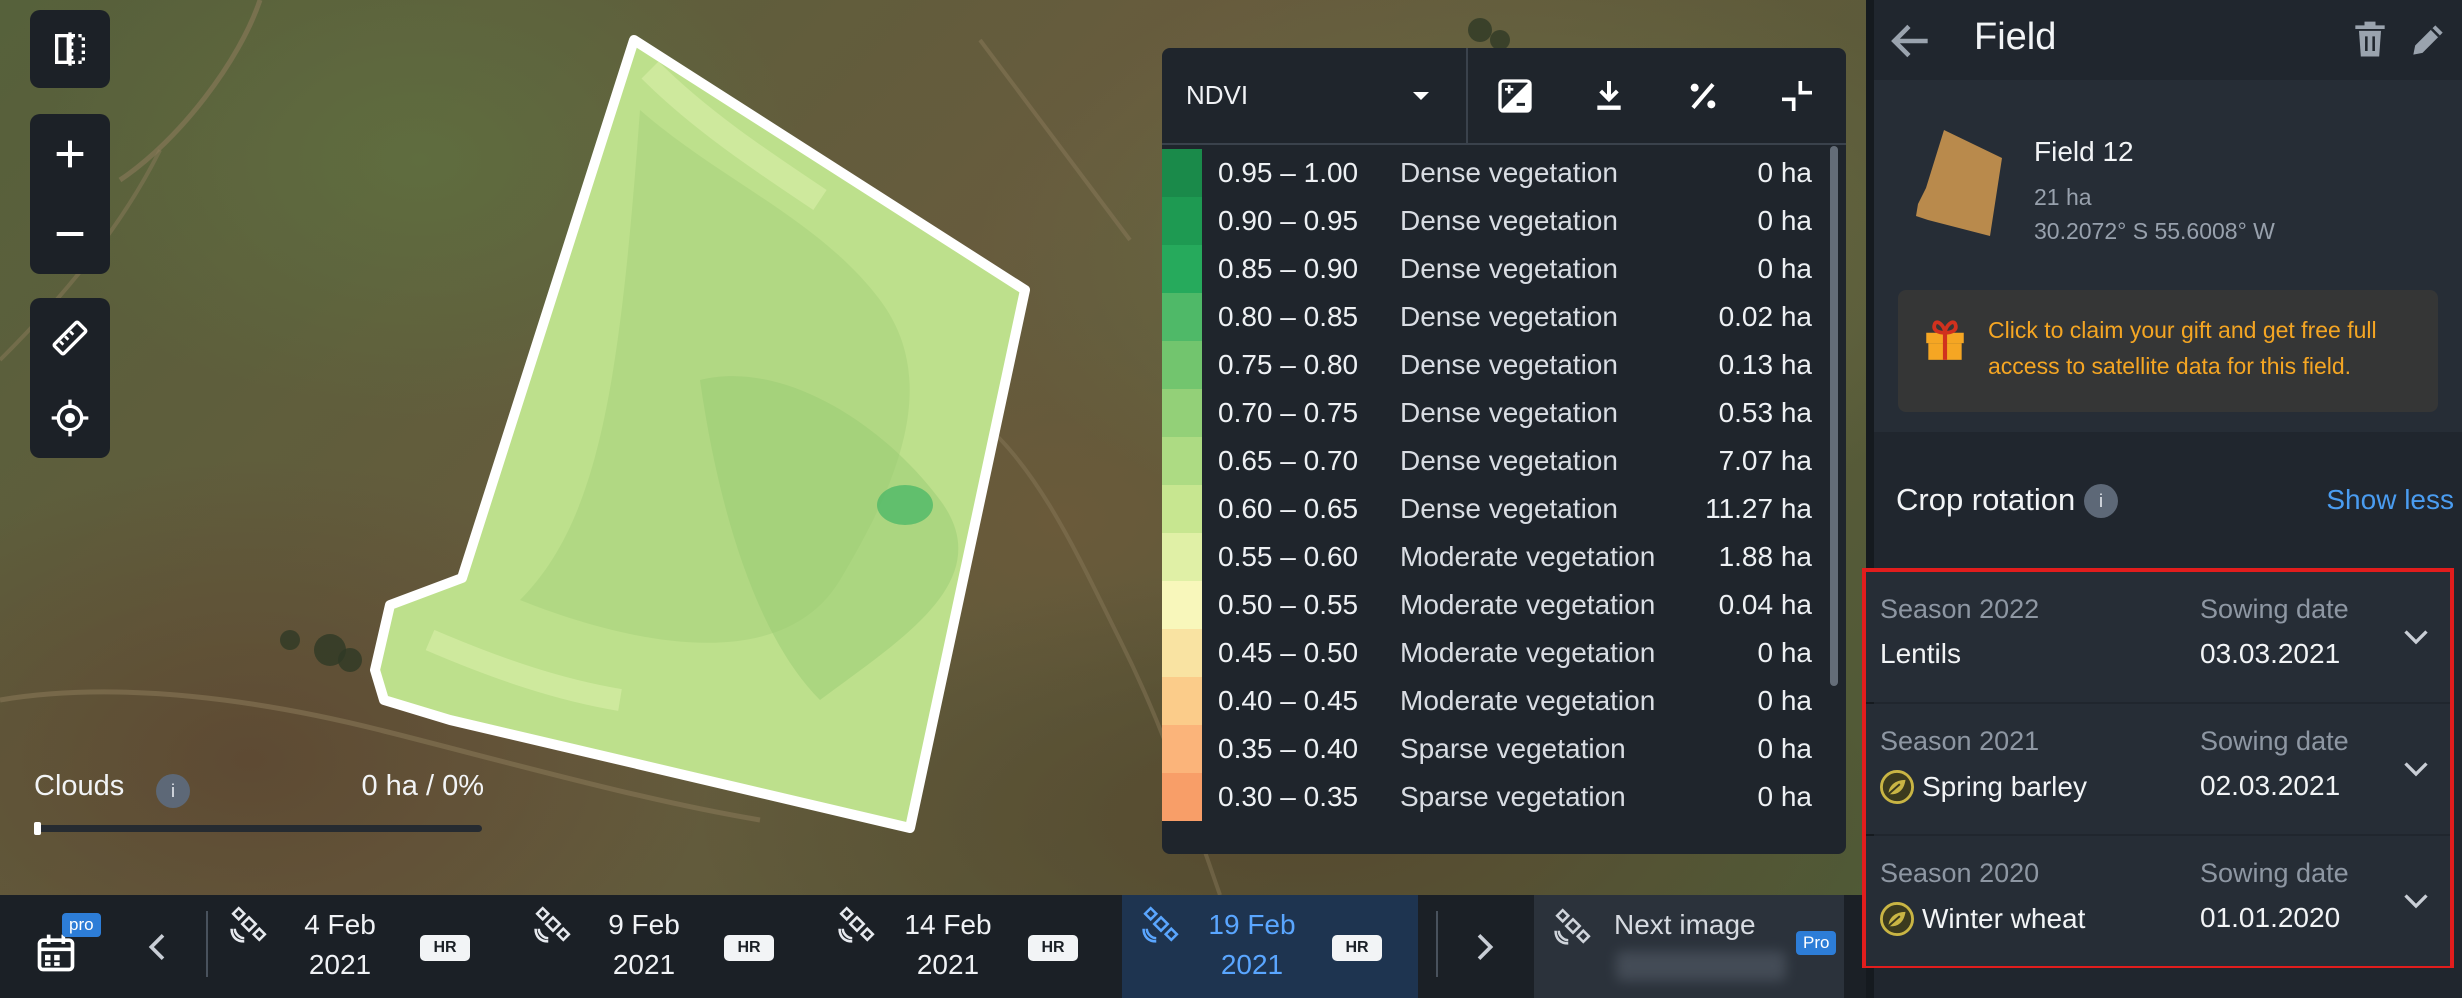 This screenshot has height=998, width=2462. I want to click on crop-rotation-info-icon: i, so click(2101, 501).